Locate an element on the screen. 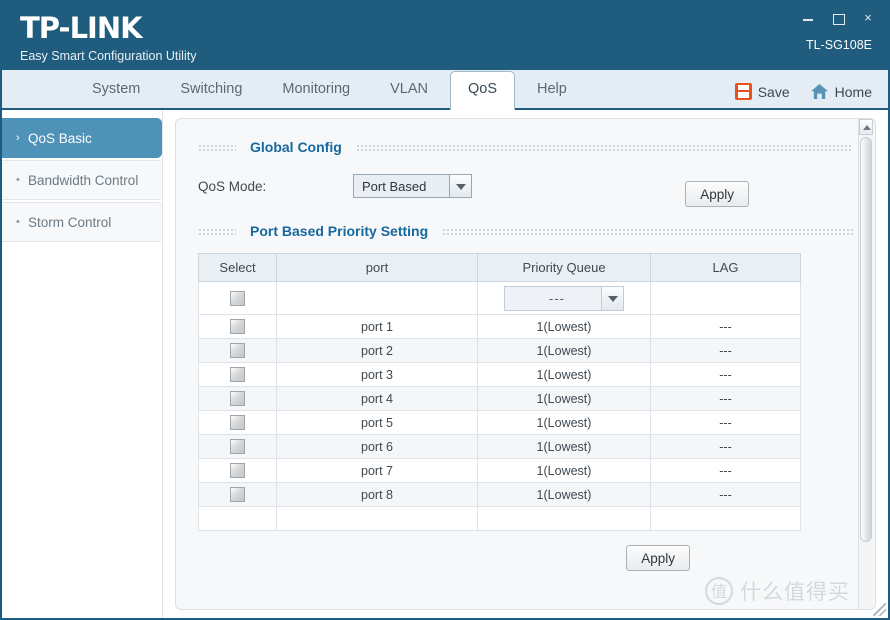 The image size is (890, 620). home-button: Home is located at coordinates (841, 91).